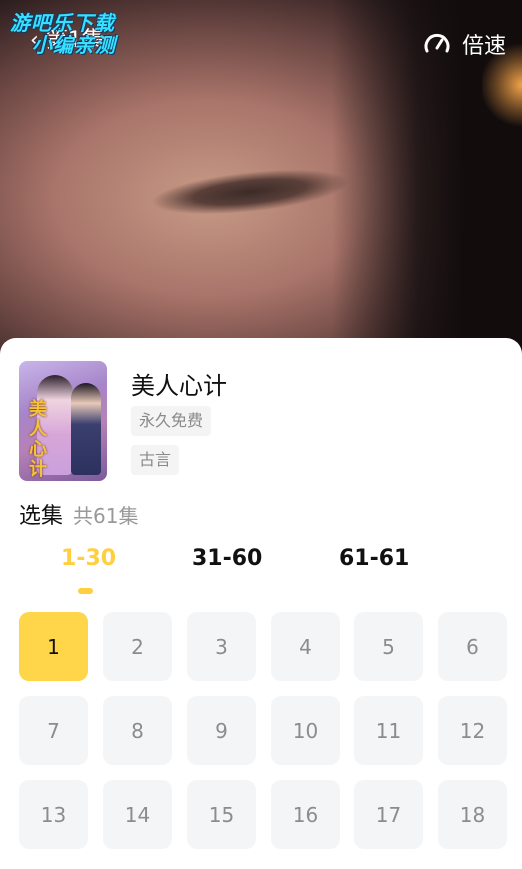  What do you see at coordinates (53, 646) in the screenshot?
I see `episode-button-1: 1` at bounding box center [53, 646].